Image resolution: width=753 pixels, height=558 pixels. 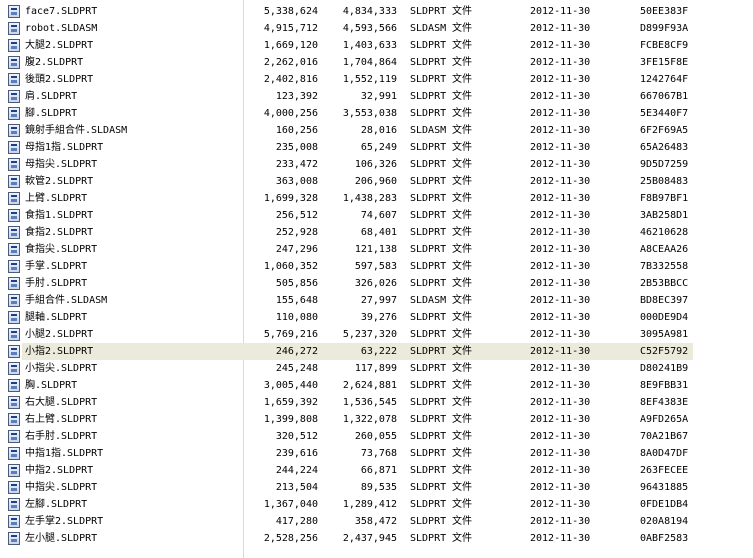 I want to click on crc-value: FCBE8CF9, so click(x=664, y=45).